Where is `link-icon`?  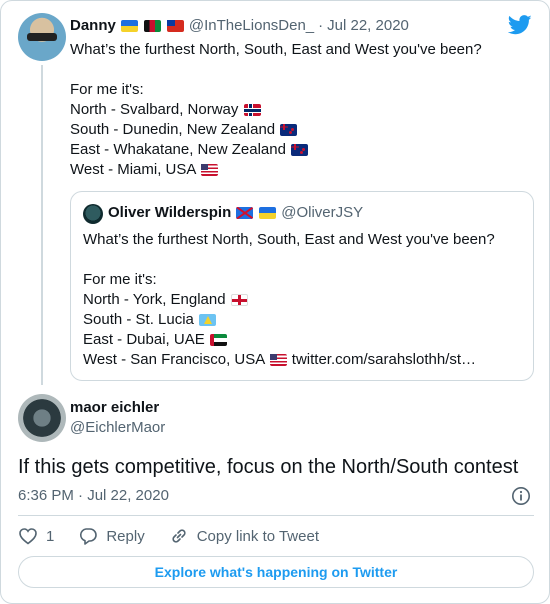
link-icon is located at coordinates (179, 536).